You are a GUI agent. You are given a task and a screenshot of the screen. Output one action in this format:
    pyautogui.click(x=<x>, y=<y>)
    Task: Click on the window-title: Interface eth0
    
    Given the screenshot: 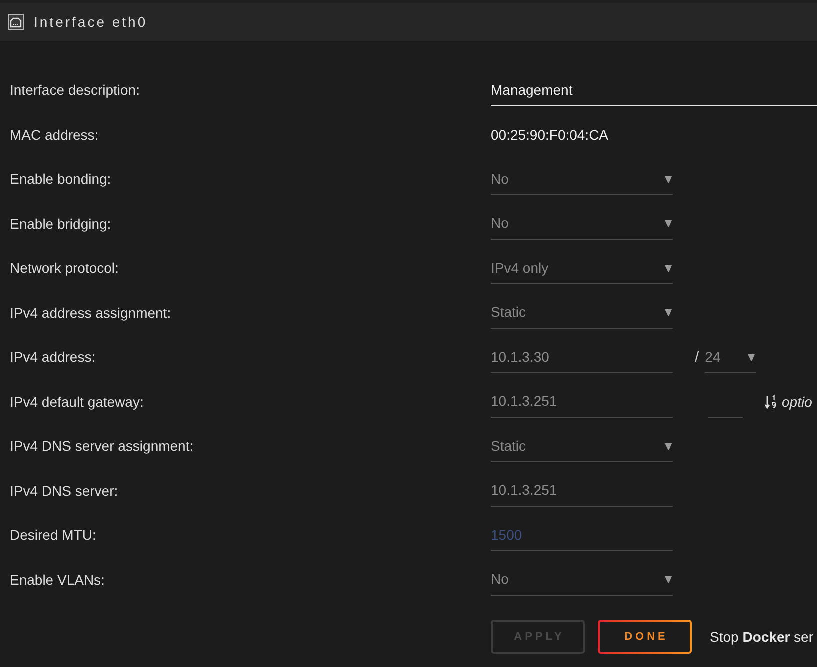 What is the action you would take?
    pyautogui.click(x=91, y=22)
    